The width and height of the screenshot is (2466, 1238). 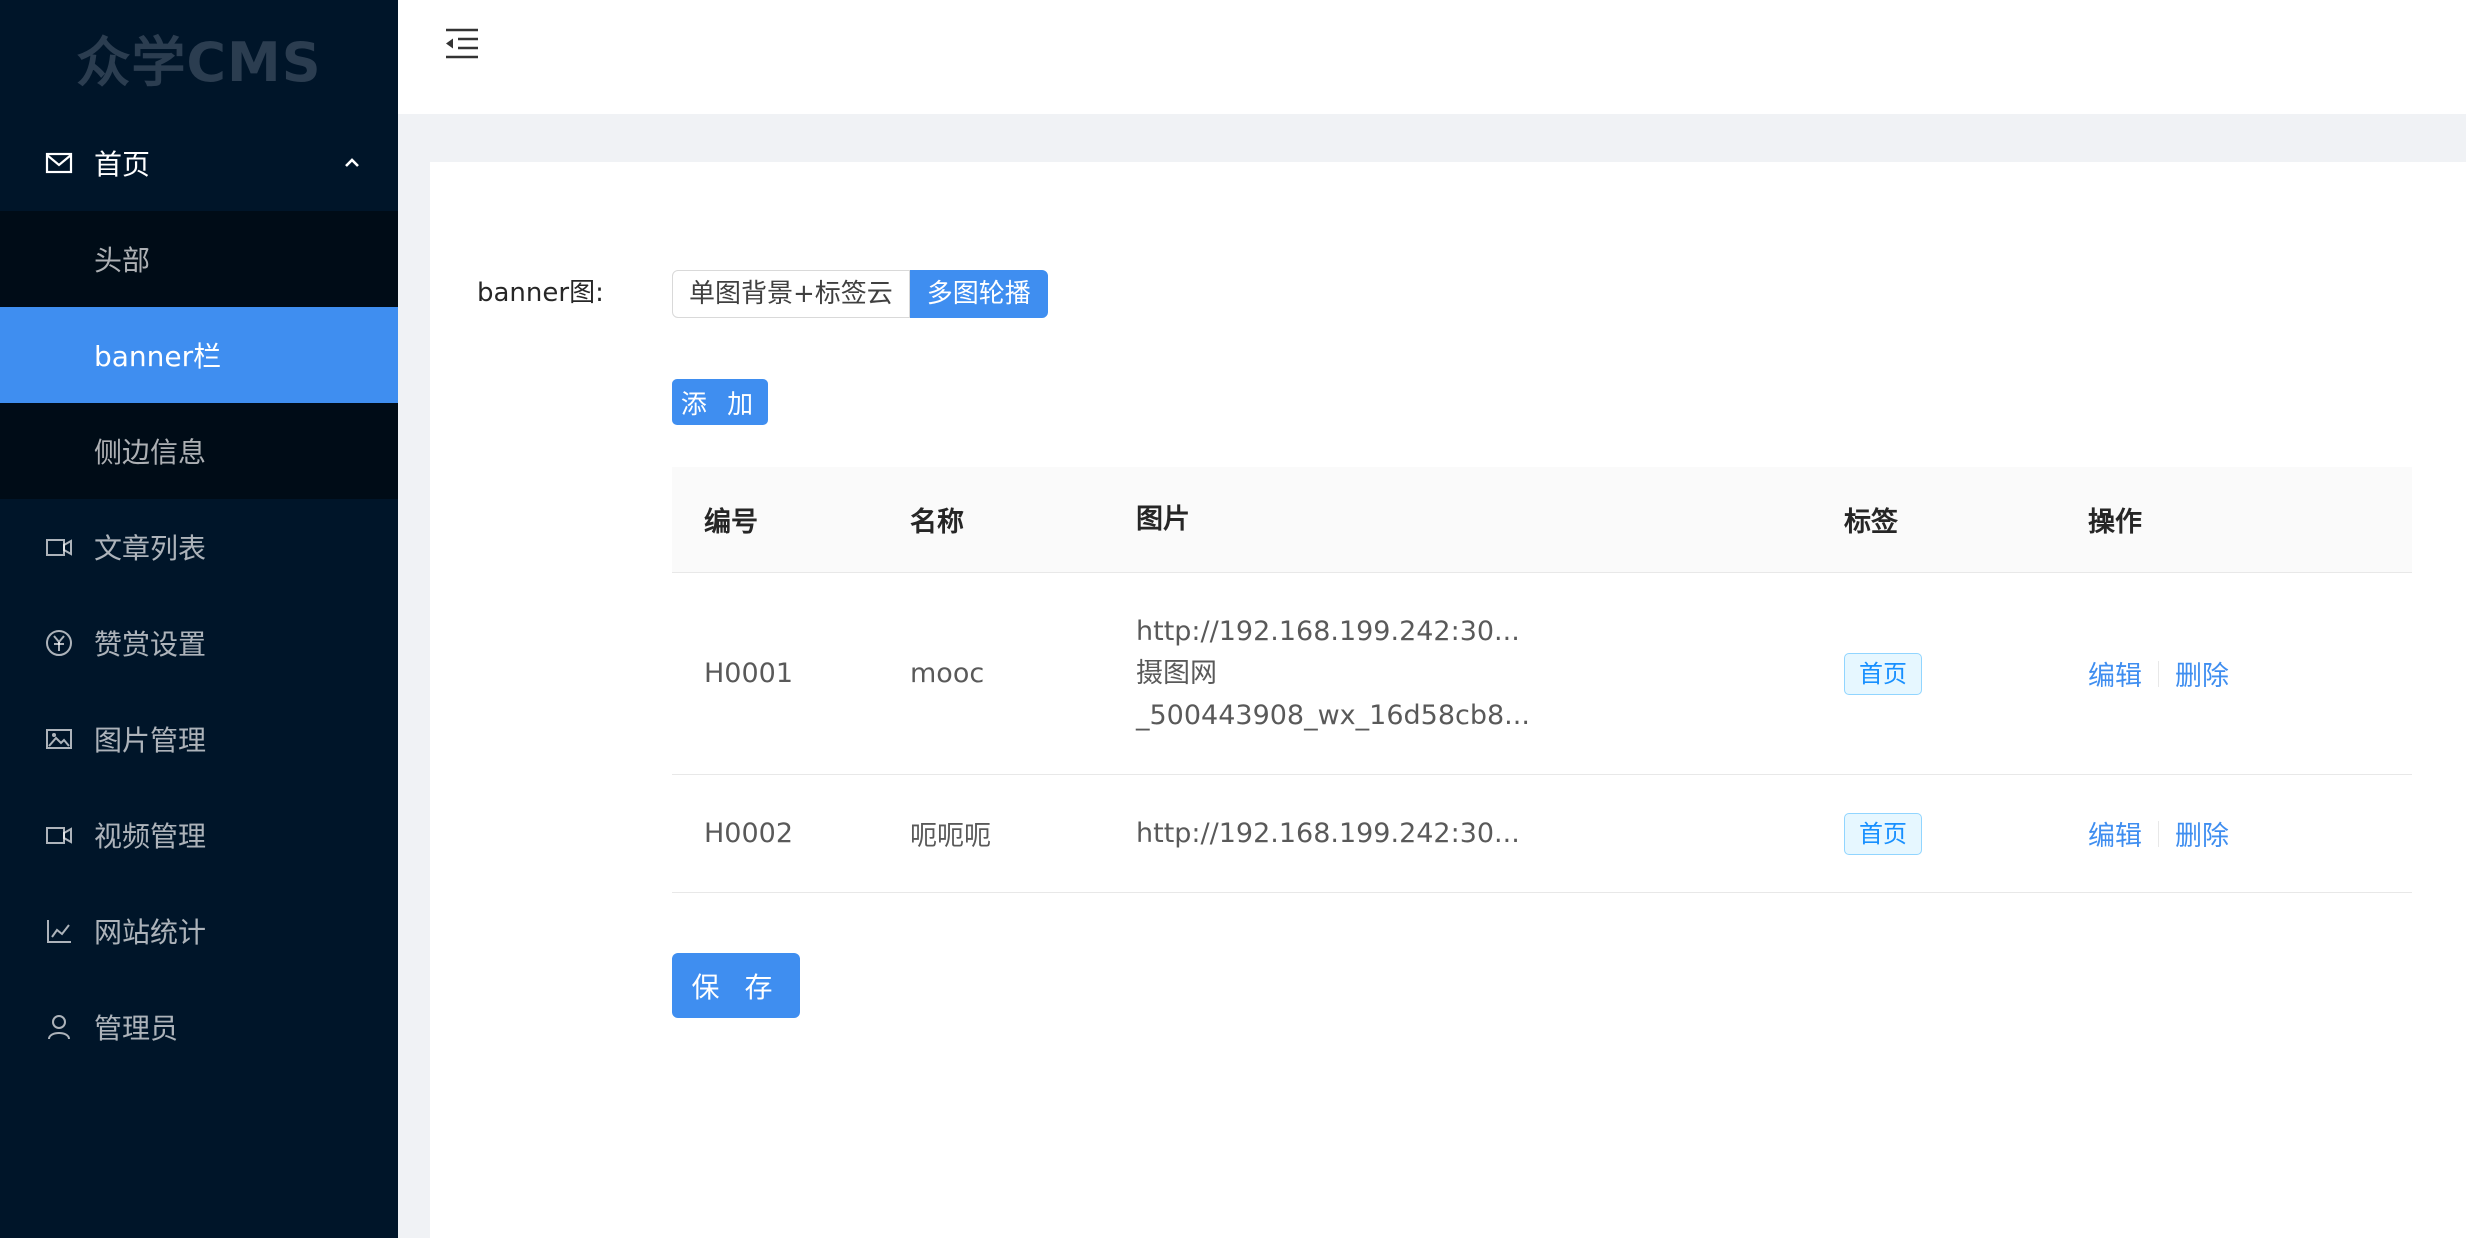 I want to click on menu-fold-icon, so click(x=462, y=43).